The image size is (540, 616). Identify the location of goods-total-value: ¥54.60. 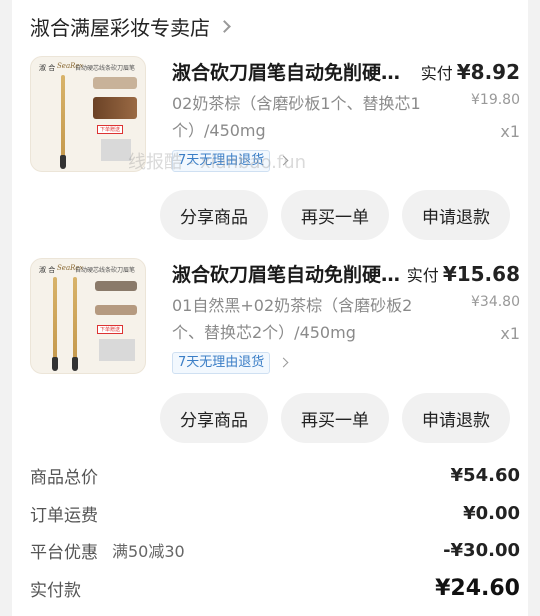
(485, 475).